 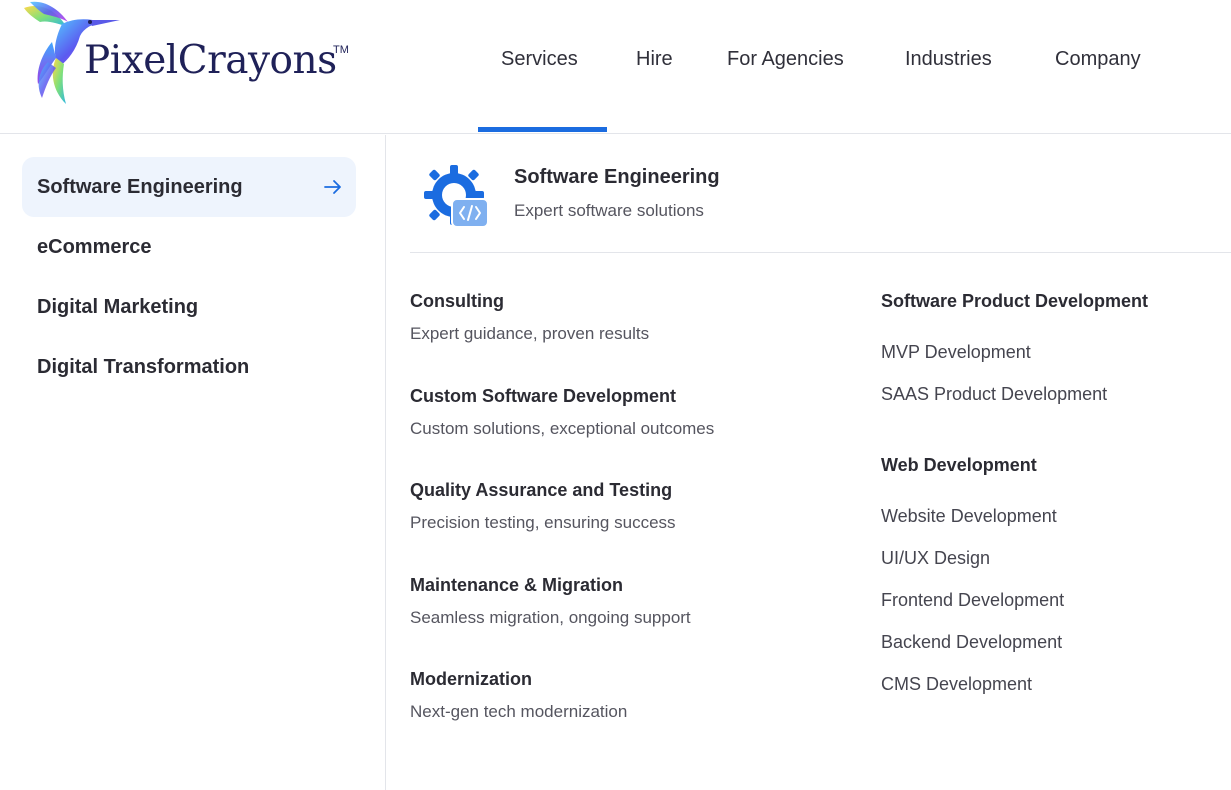 What do you see at coordinates (519, 711) in the screenshot?
I see `service-description: Next-gen tech modernization` at bounding box center [519, 711].